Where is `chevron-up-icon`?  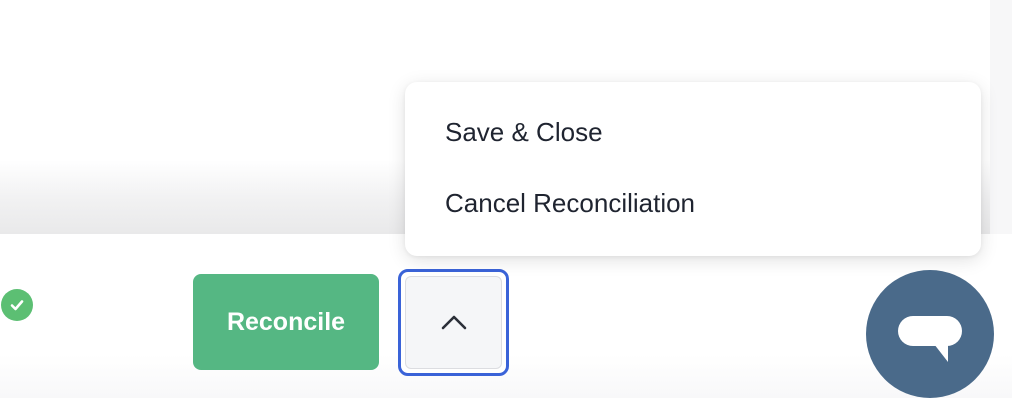 chevron-up-icon is located at coordinates (453, 322).